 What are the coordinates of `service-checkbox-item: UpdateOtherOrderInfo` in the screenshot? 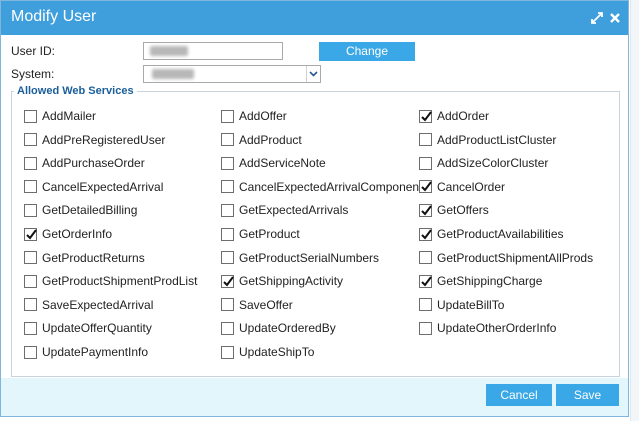 It's located at (514, 328).